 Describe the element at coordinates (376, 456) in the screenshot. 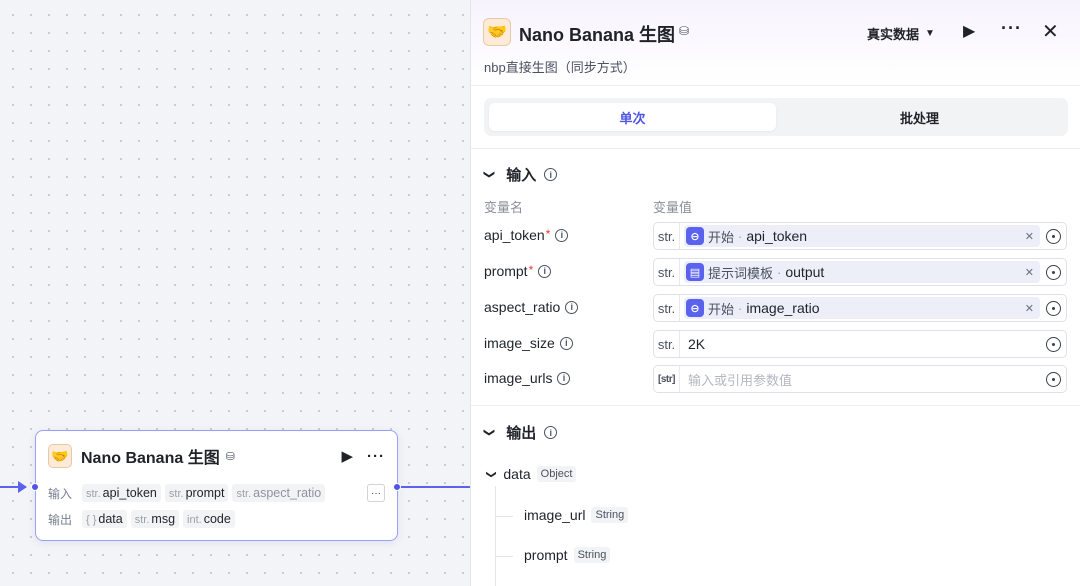

I see `node-more-icon: ···` at that location.